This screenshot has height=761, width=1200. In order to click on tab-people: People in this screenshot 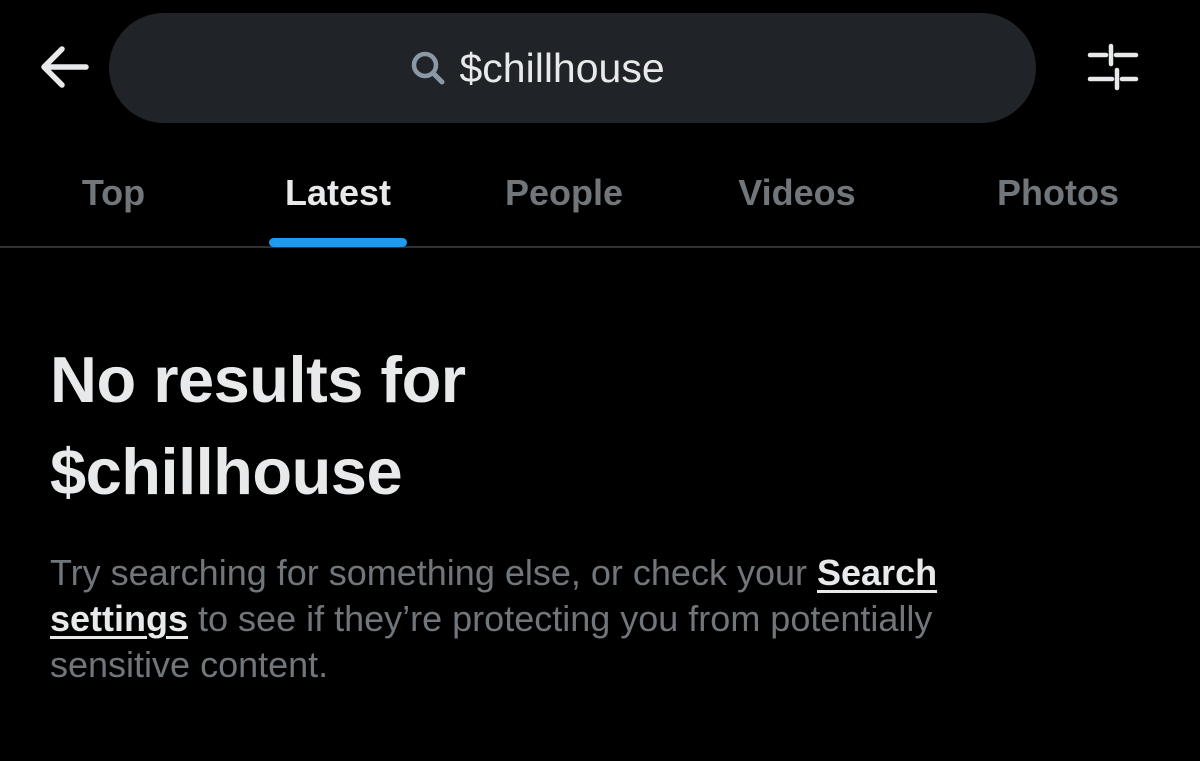, I will do `click(564, 193)`.